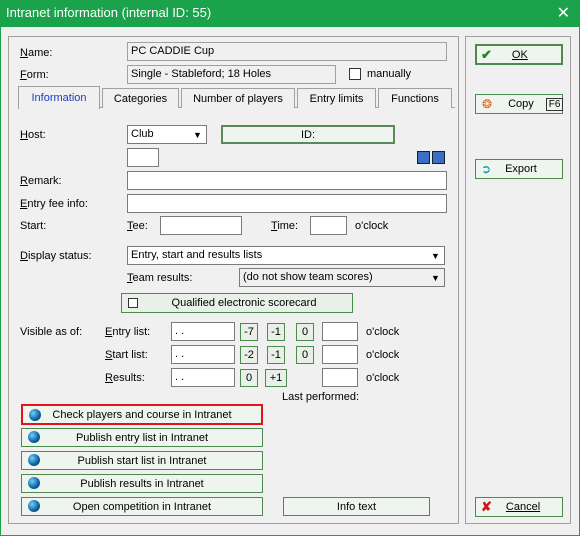  I want to click on name-label: Name:, so click(36, 53).